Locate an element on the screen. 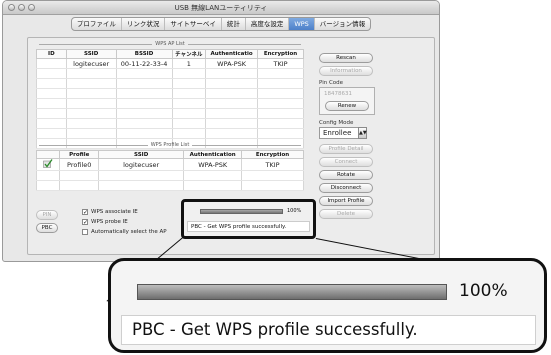 The width and height of the screenshot is (551, 355). ap-list-legend-text: WPS AP List is located at coordinates (170, 44).